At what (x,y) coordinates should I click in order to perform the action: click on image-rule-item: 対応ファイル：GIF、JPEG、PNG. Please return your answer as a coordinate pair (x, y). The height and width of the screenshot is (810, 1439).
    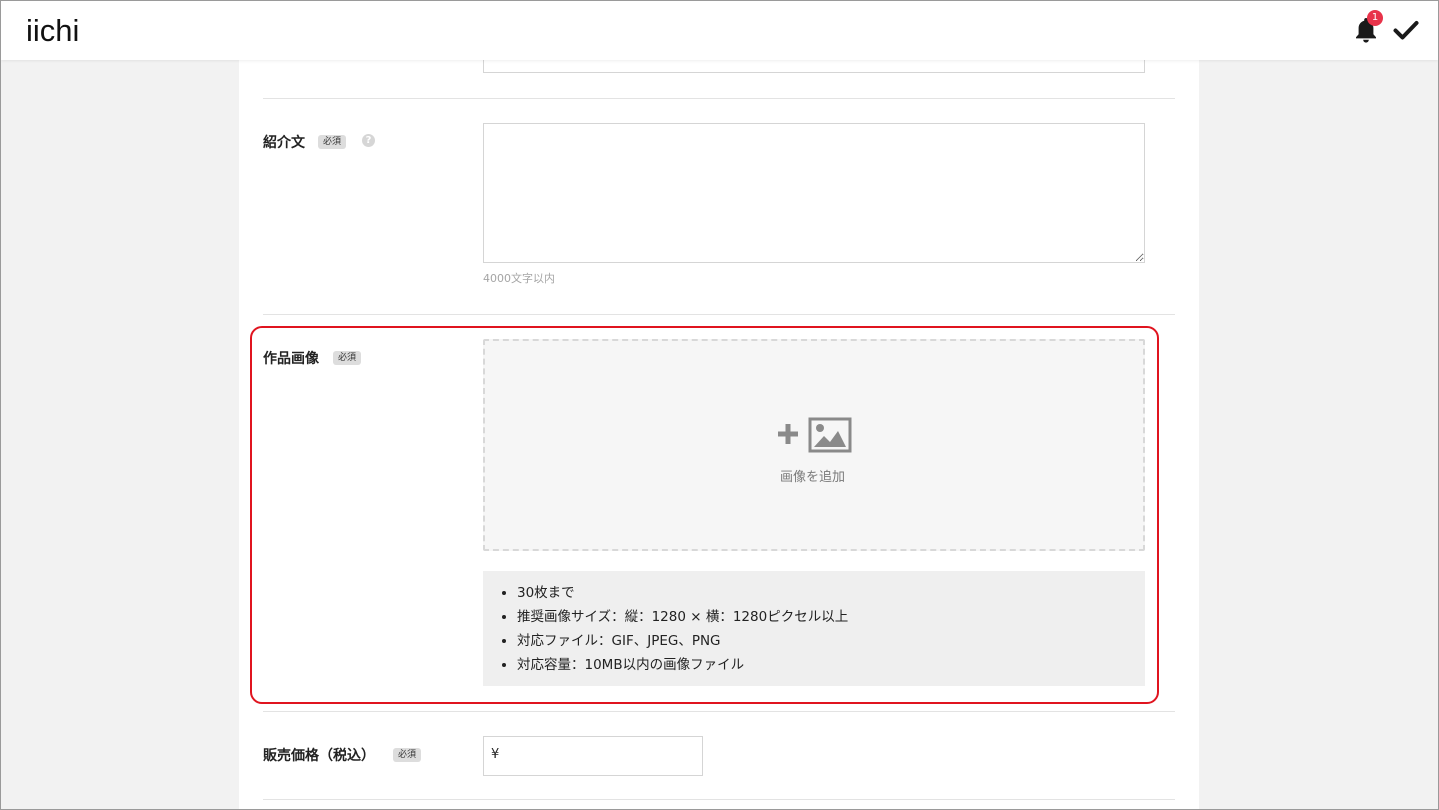
    Looking at the image, I should click on (831, 641).